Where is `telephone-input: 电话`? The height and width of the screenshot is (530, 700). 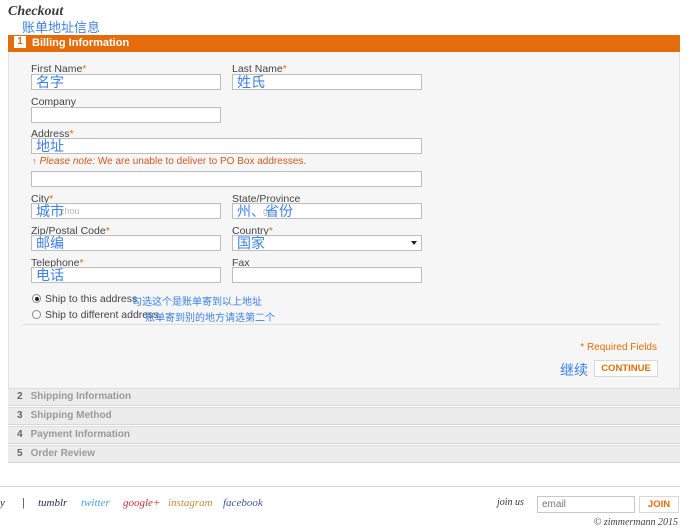 telephone-input: 电话 is located at coordinates (126, 275).